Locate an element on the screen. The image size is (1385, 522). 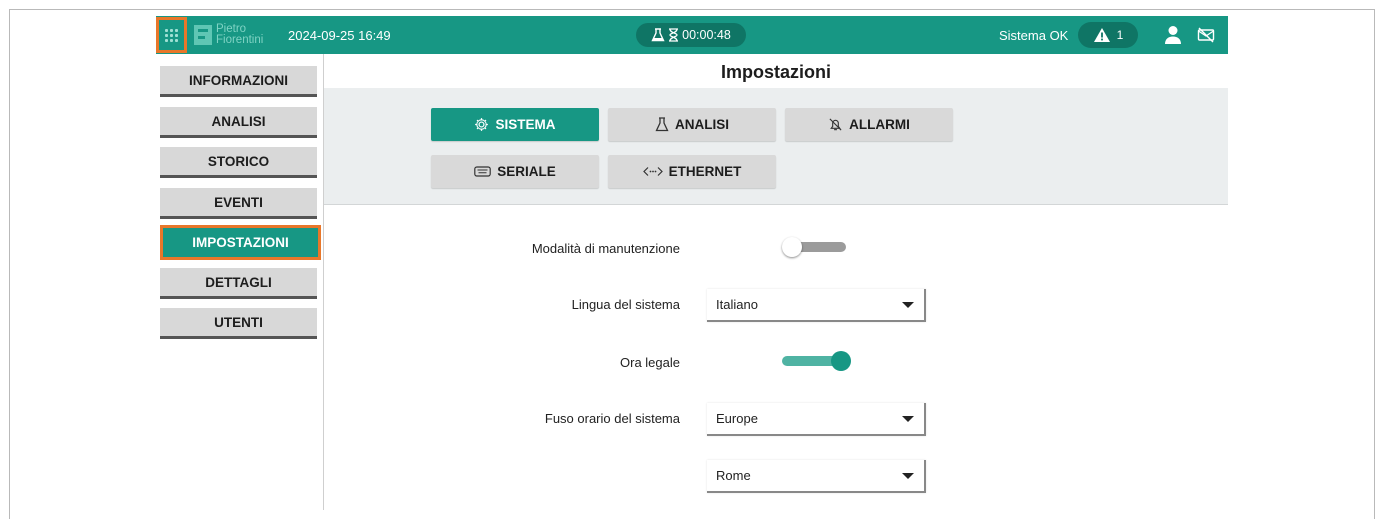
system-timezone-label: Fuso orario del sistema is located at coordinates (612, 418).